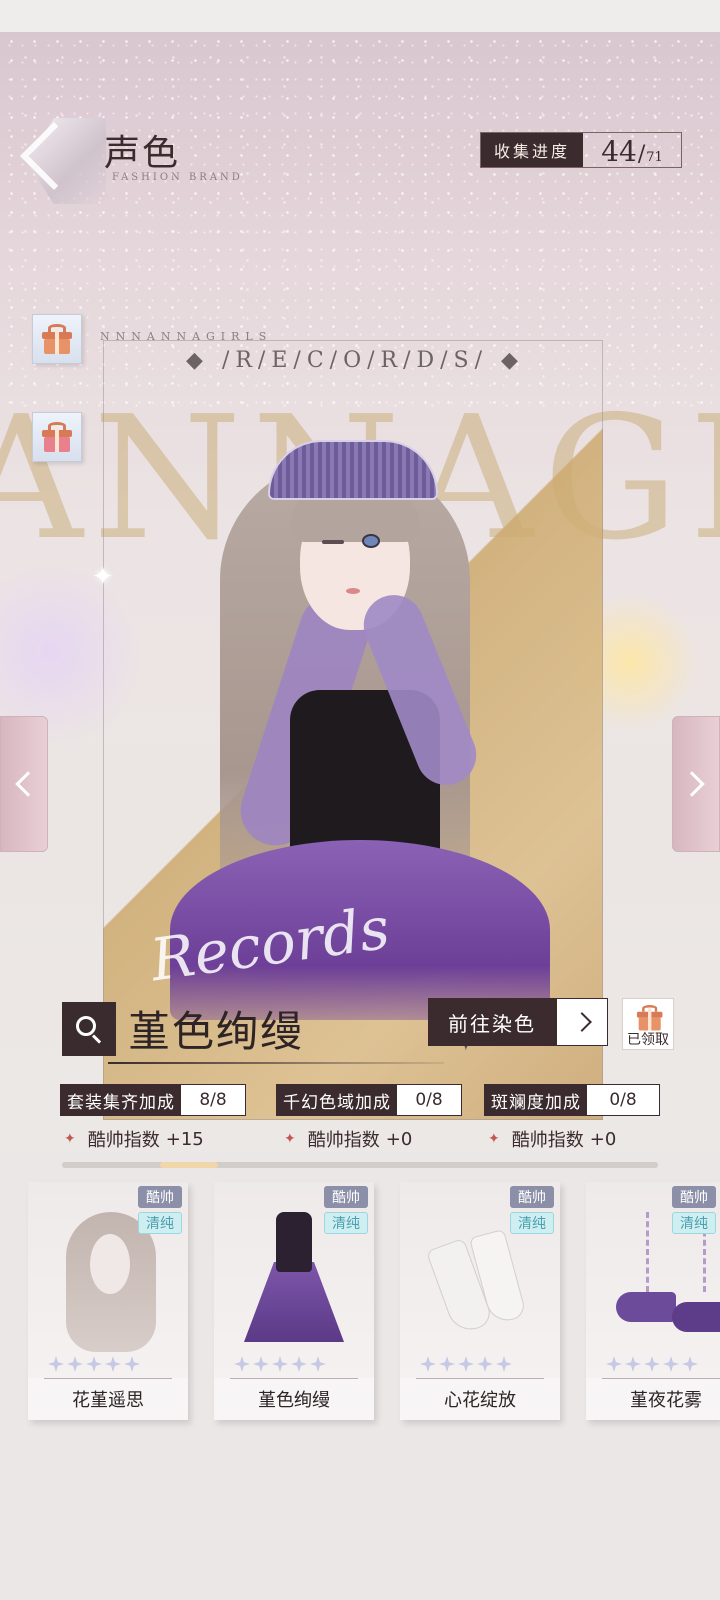  Describe the element at coordinates (213, 1100) in the screenshot. I see `bonus-value: 8/8` at that location.